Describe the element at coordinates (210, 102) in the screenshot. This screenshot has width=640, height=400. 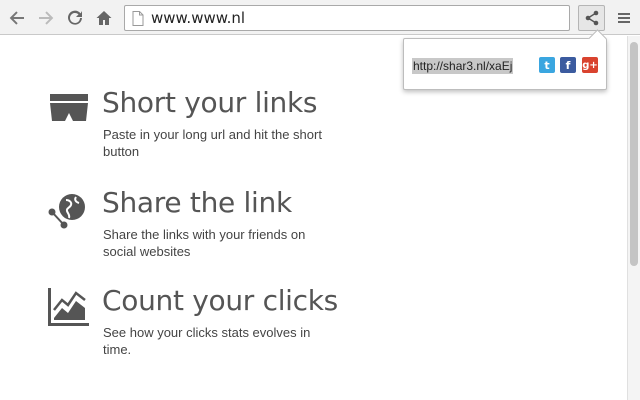
I see `feature-title: Short your links` at that location.